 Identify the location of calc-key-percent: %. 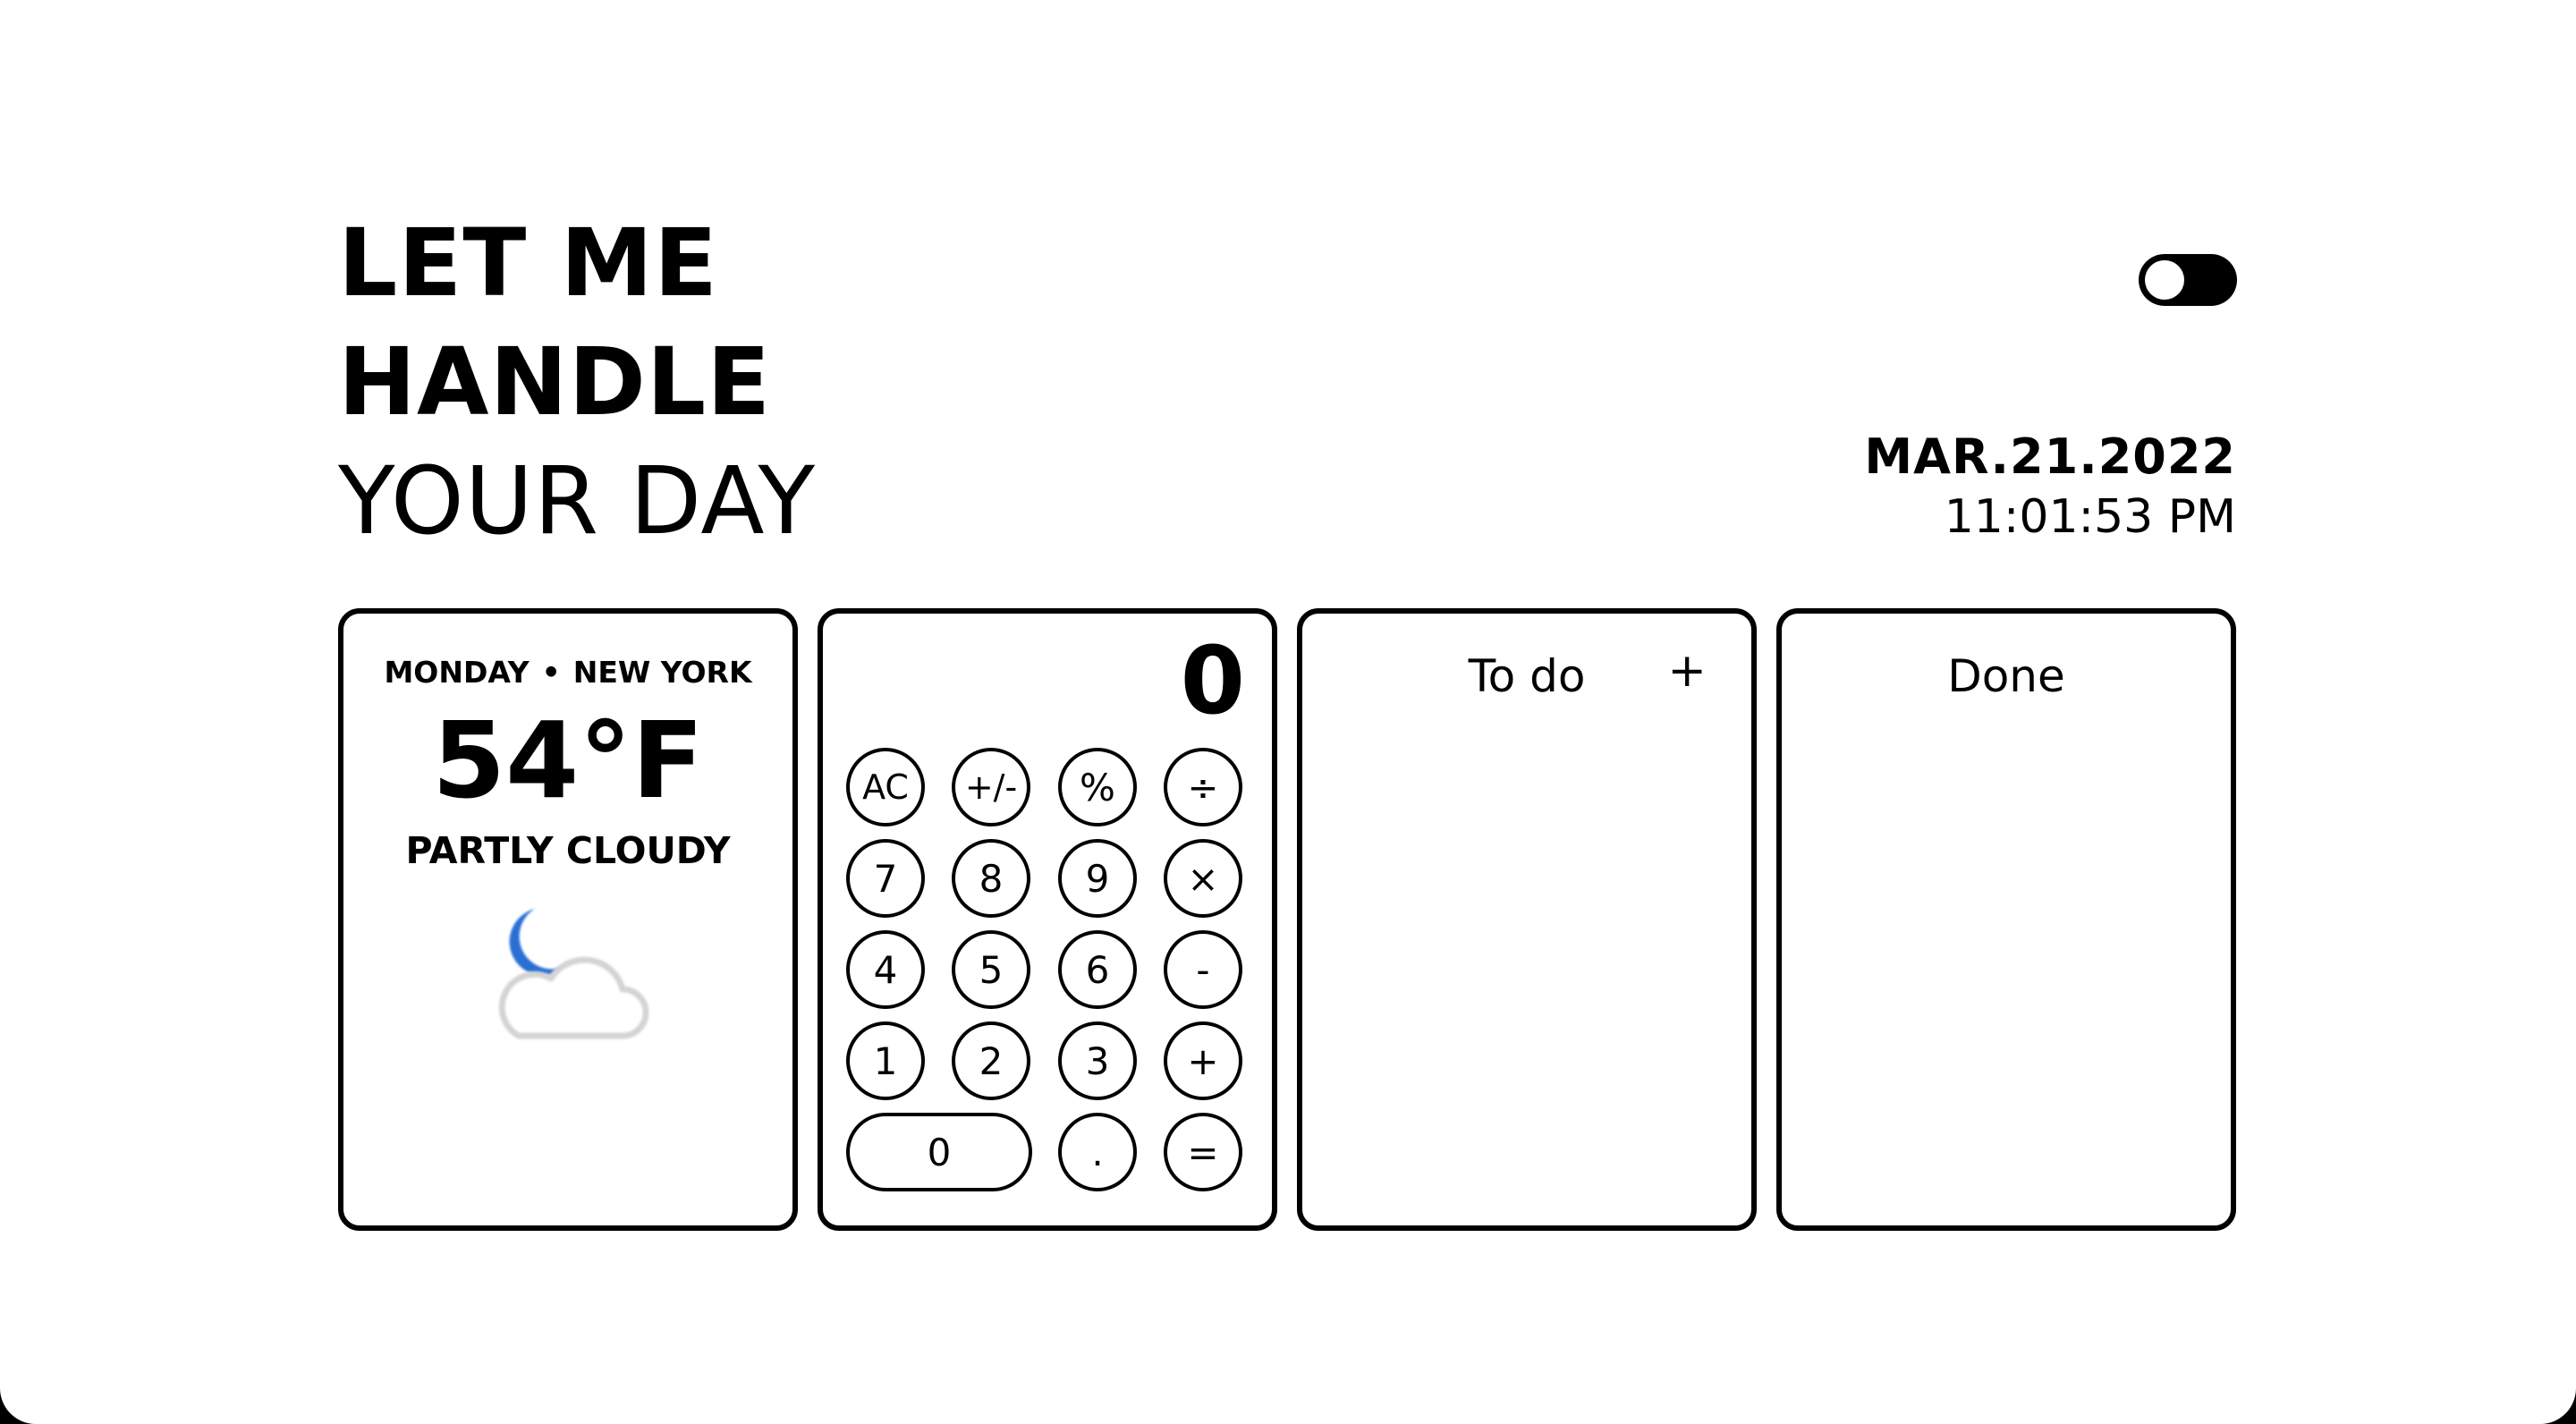
(1097, 787).